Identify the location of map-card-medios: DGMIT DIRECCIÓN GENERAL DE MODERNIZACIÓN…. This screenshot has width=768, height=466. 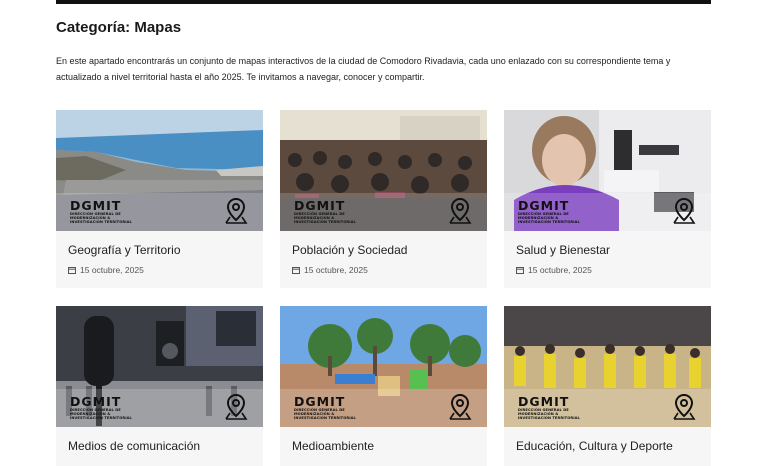
(159, 386).